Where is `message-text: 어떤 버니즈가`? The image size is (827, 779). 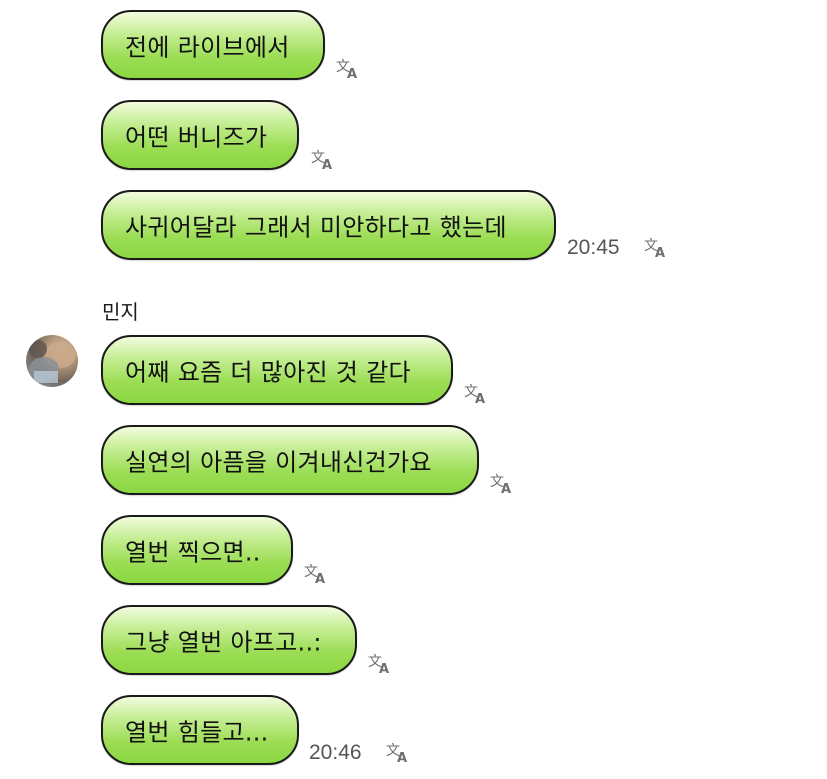 message-text: 어떤 버니즈가 is located at coordinates (196, 137).